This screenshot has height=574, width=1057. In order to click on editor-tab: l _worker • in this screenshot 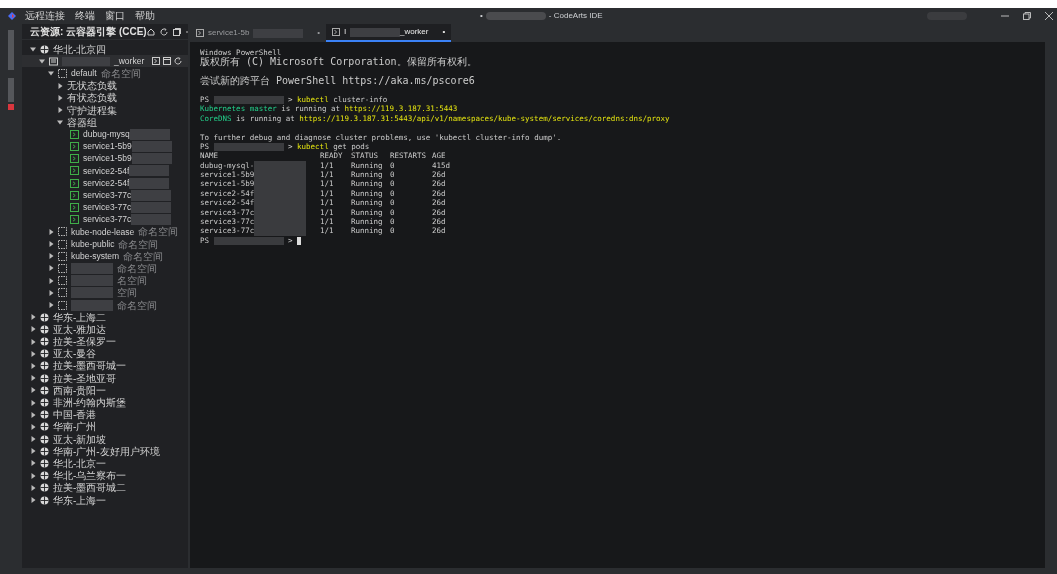, I will do `click(389, 33)`.